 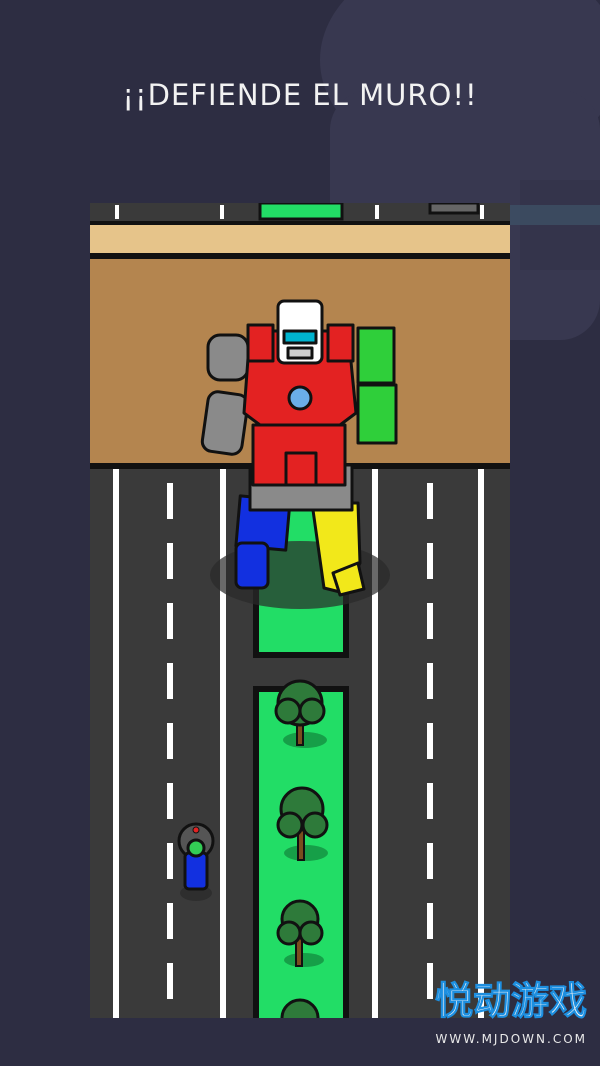 I want to click on watermark: 悦动游戏 WWW.MJDOWN.COM, so click(x=479, y=1019).